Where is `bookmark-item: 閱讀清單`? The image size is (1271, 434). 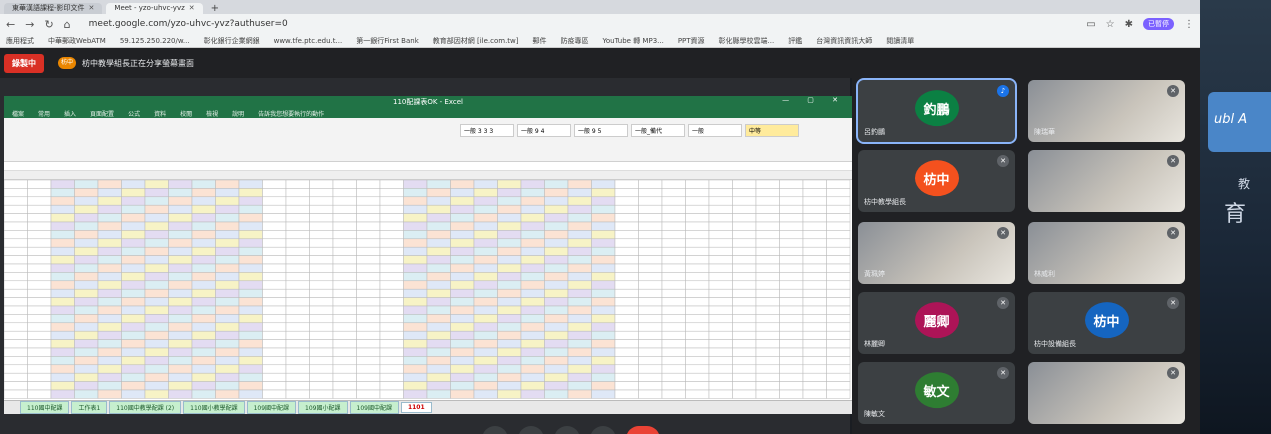
bookmark-item: 閱讀清單 is located at coordinates (900, 41).